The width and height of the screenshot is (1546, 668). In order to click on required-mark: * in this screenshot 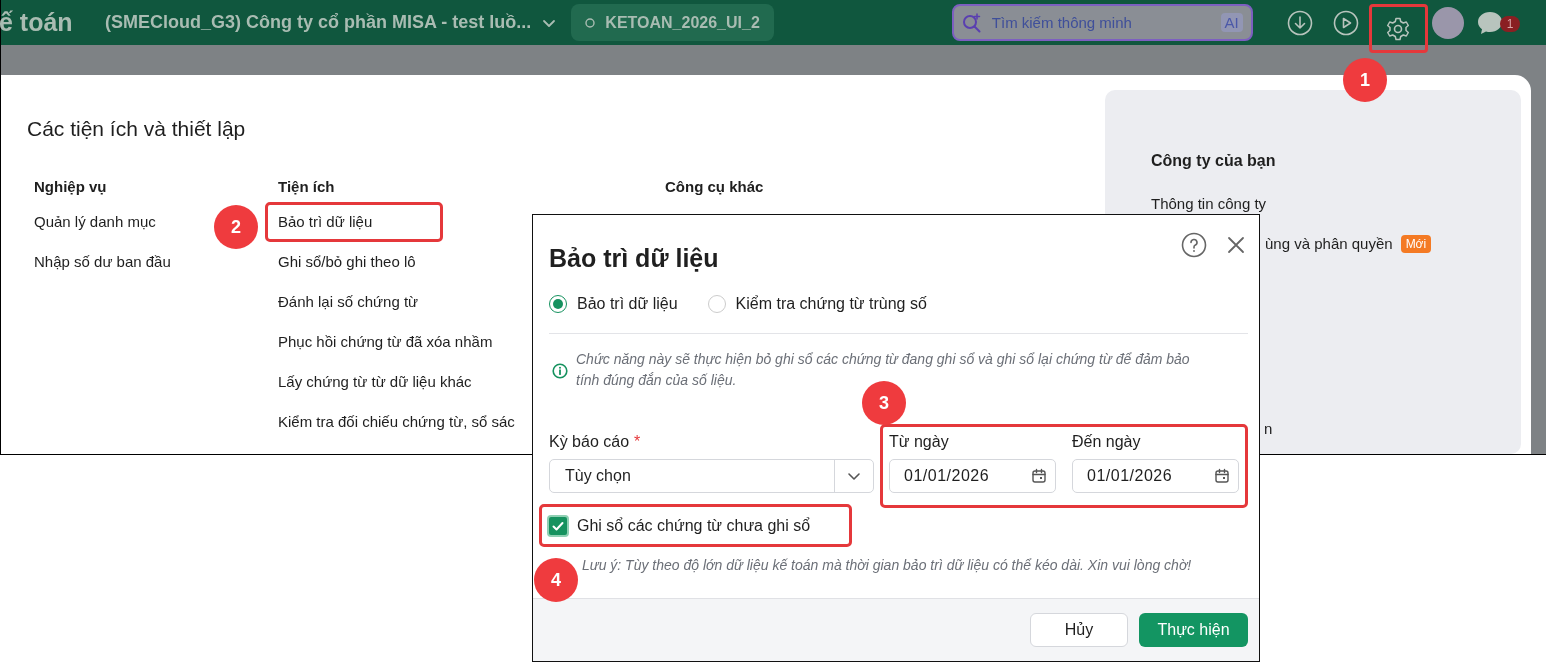, I will do `click(637, 442)`.